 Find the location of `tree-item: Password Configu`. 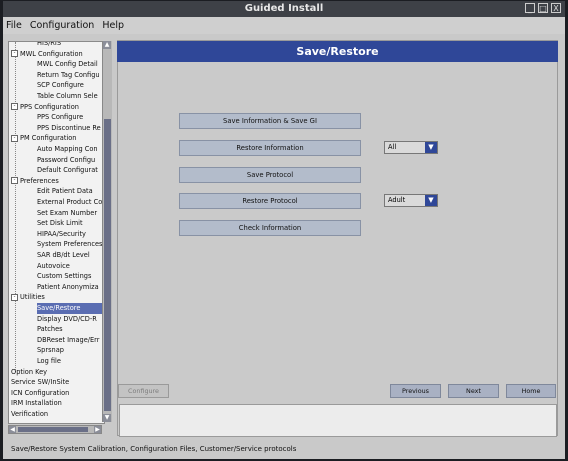

tree-item: Password Configu is located at coordinates (66, 160).